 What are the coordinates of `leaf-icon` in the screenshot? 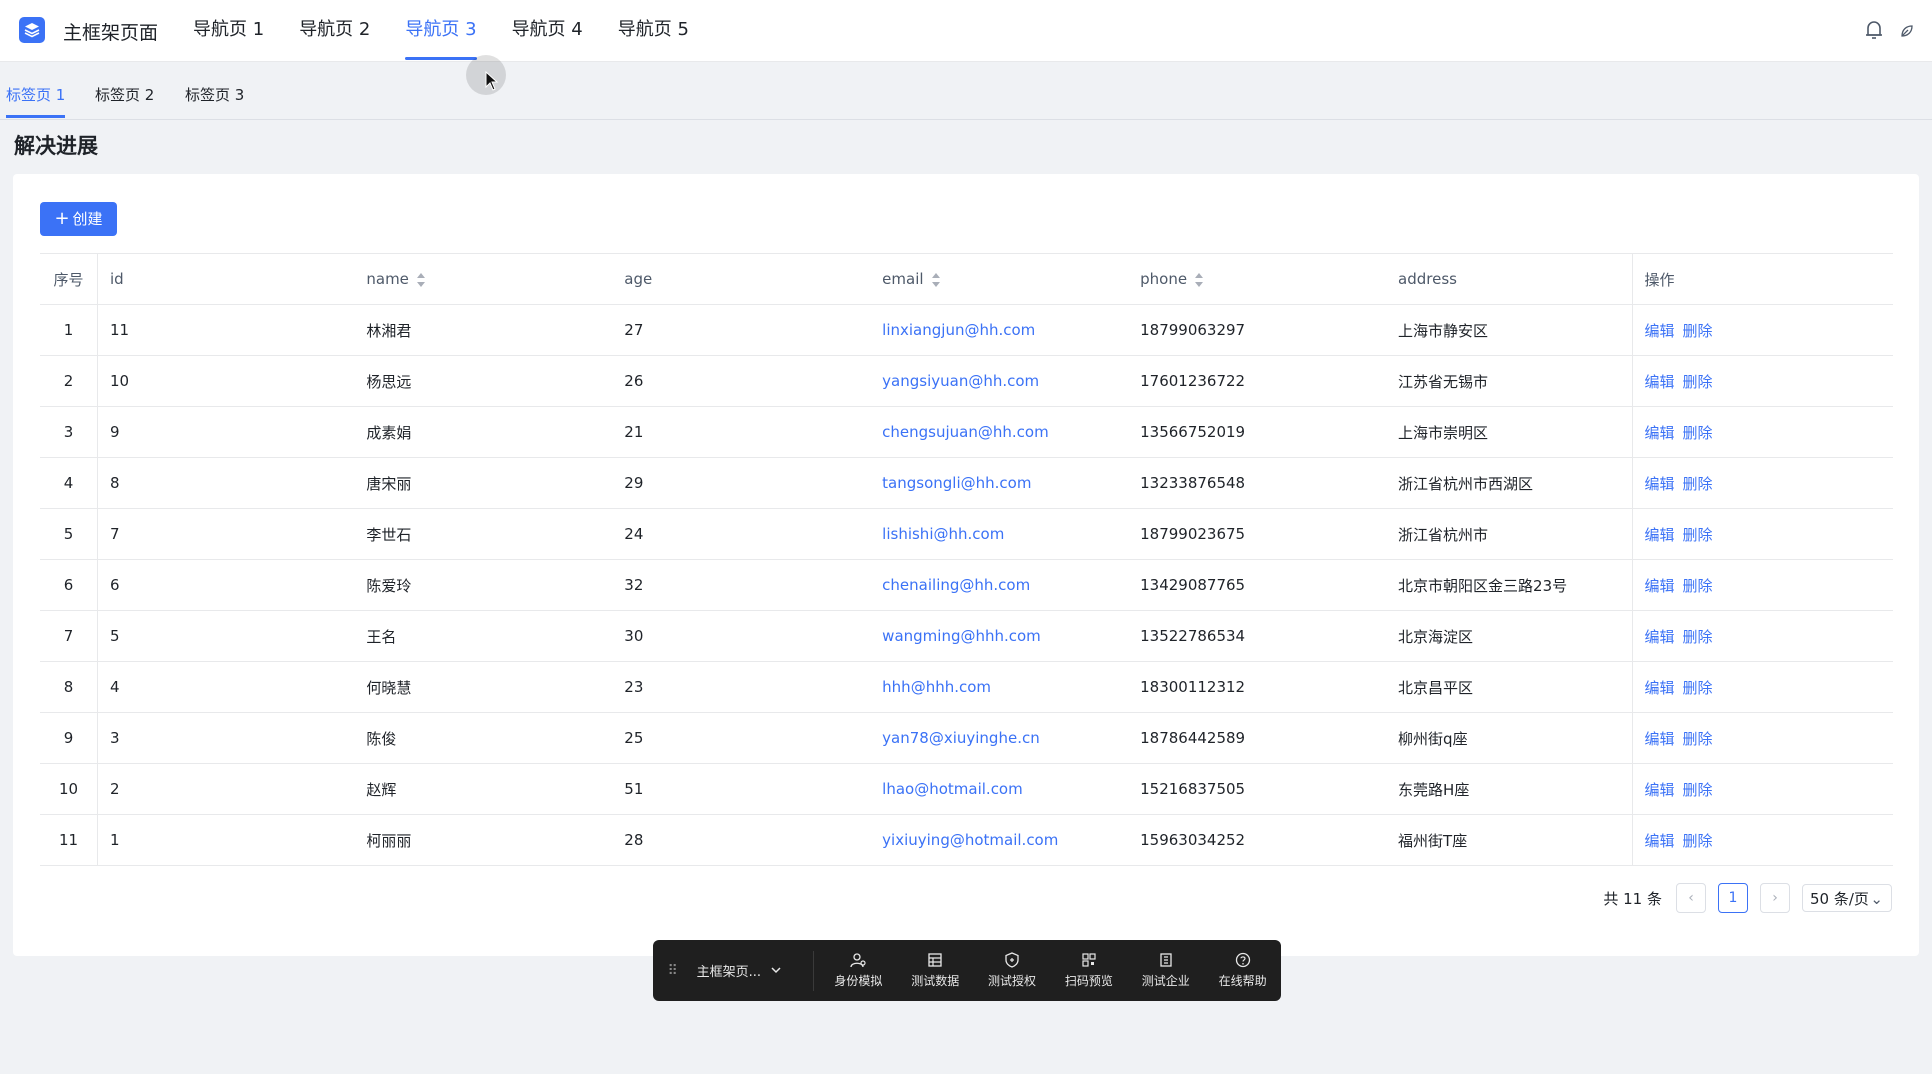 It's located at (1907, 32).